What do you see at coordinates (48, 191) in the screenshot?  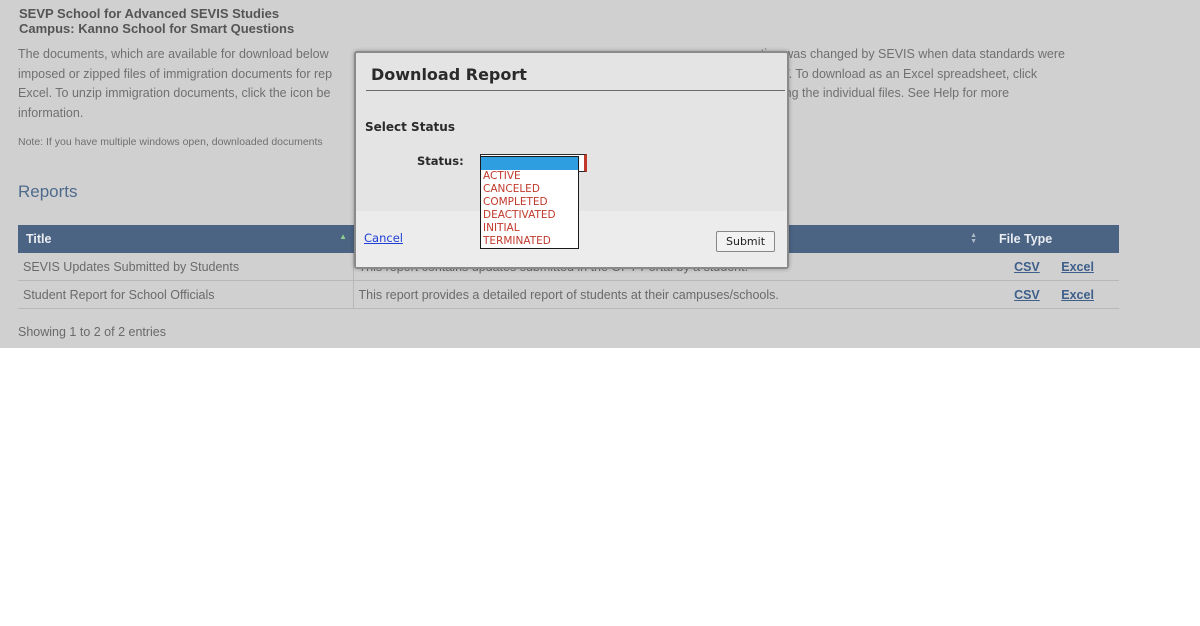 I see `reports-heading: Reports` at bounding box center [48, 191].